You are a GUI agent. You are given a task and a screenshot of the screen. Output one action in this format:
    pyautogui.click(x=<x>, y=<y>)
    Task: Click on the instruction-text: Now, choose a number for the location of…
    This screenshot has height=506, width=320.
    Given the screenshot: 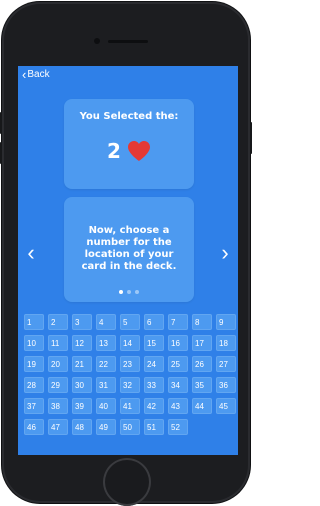 What is the action you would take?
    pyautogui.click(x=129, y=248)
    